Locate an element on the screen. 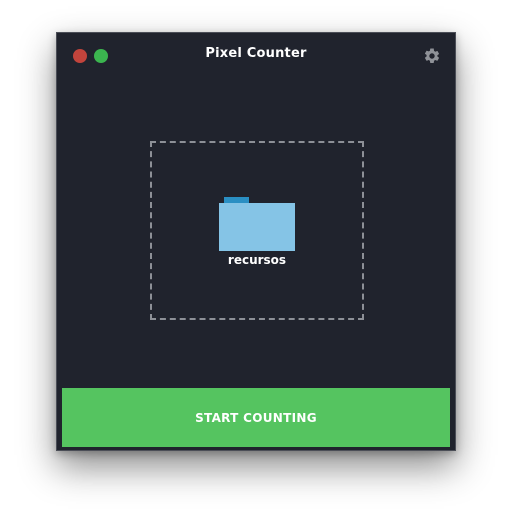  window-title: Pixel Counter is located at coordinates (256, 53).